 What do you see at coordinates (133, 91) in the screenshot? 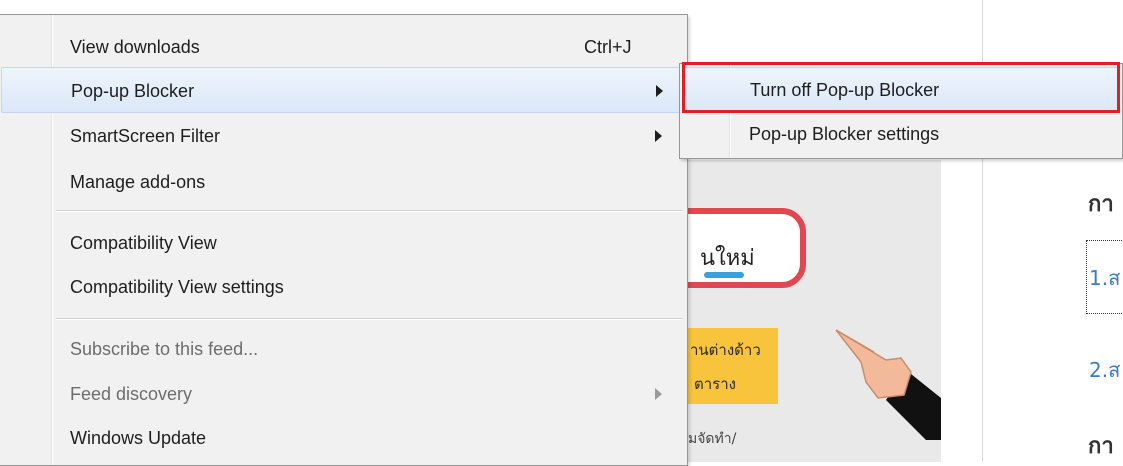
I see `menu-item-label: Pop-up Blocker` at bounding box center [133, 91].